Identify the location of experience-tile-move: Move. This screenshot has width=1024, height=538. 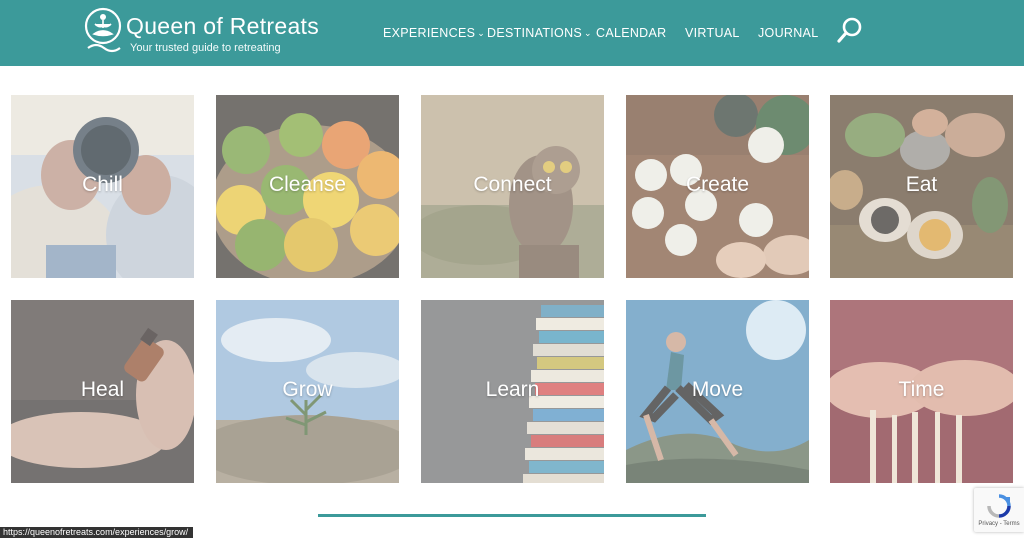
(717, 391).